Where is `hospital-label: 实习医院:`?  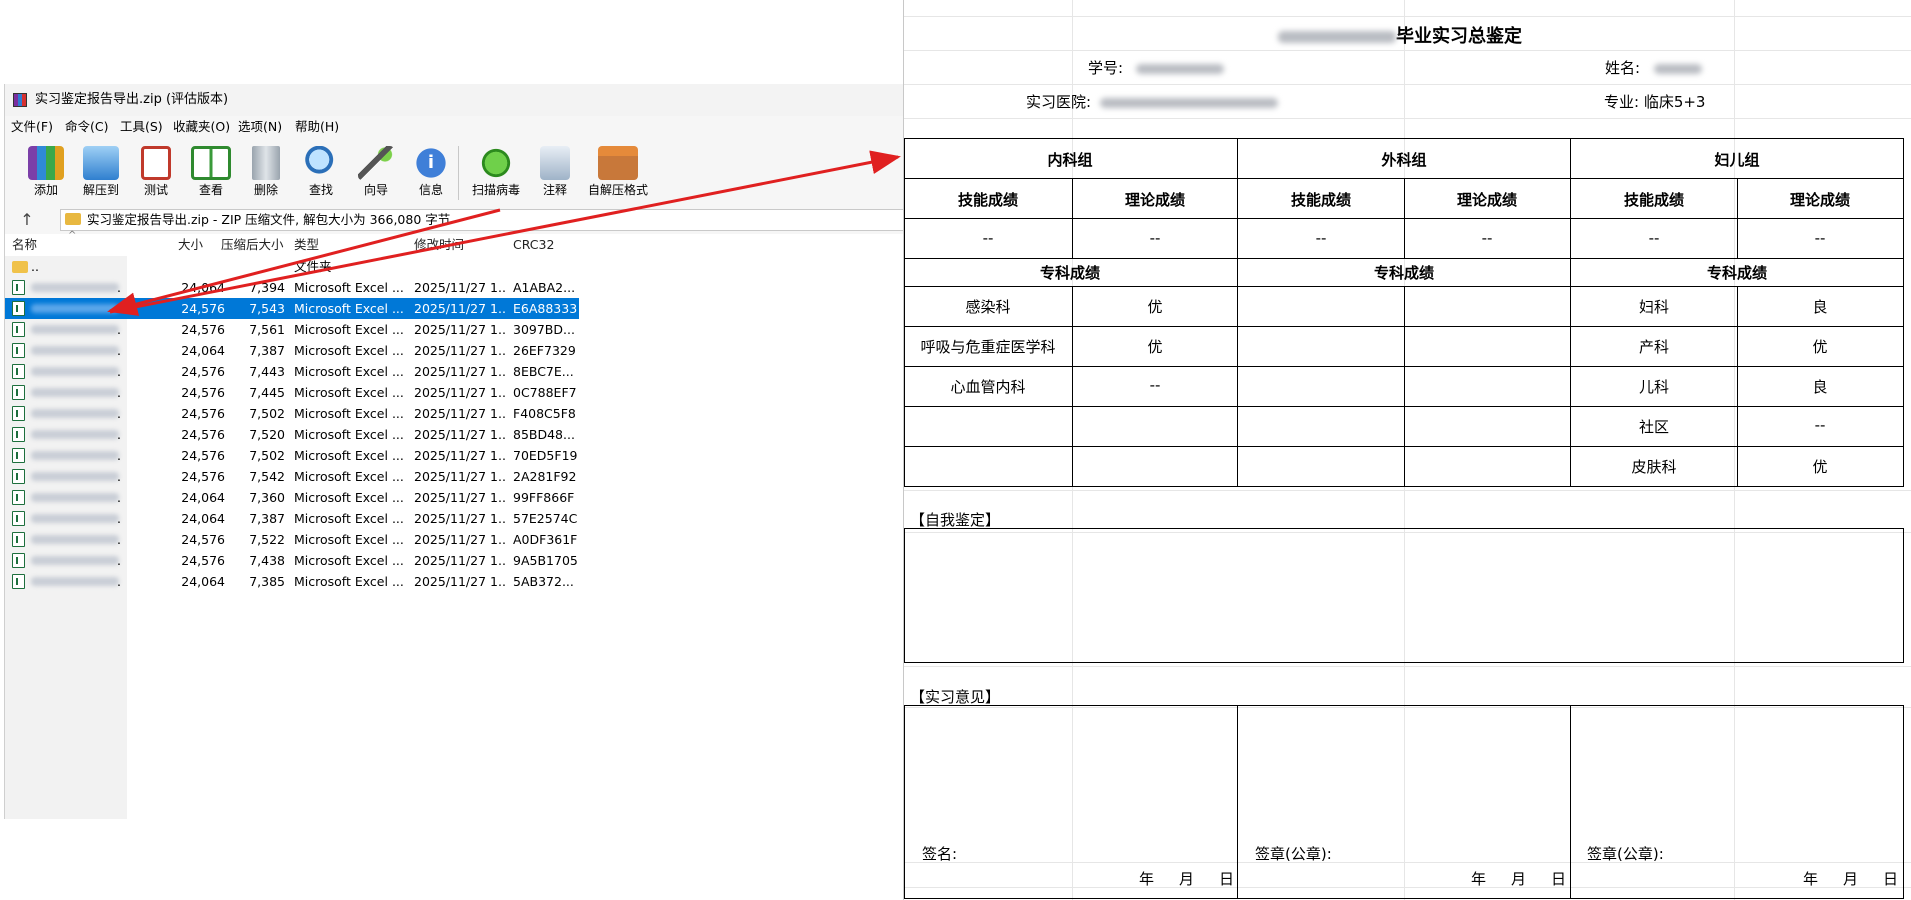 hospital-label: 实习医院: is located at coordinates (1059, 102).